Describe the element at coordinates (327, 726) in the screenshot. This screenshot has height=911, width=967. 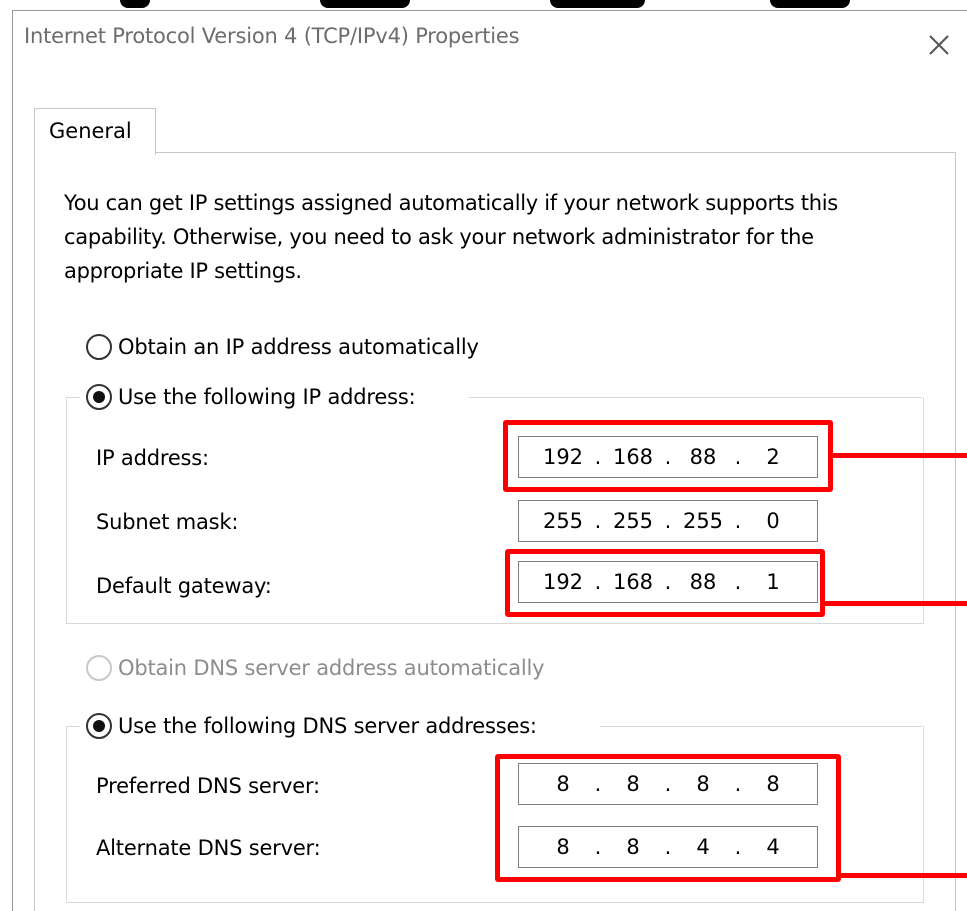
I see `use-following-dns-label: Use the following DNS server addresses:` at that location.